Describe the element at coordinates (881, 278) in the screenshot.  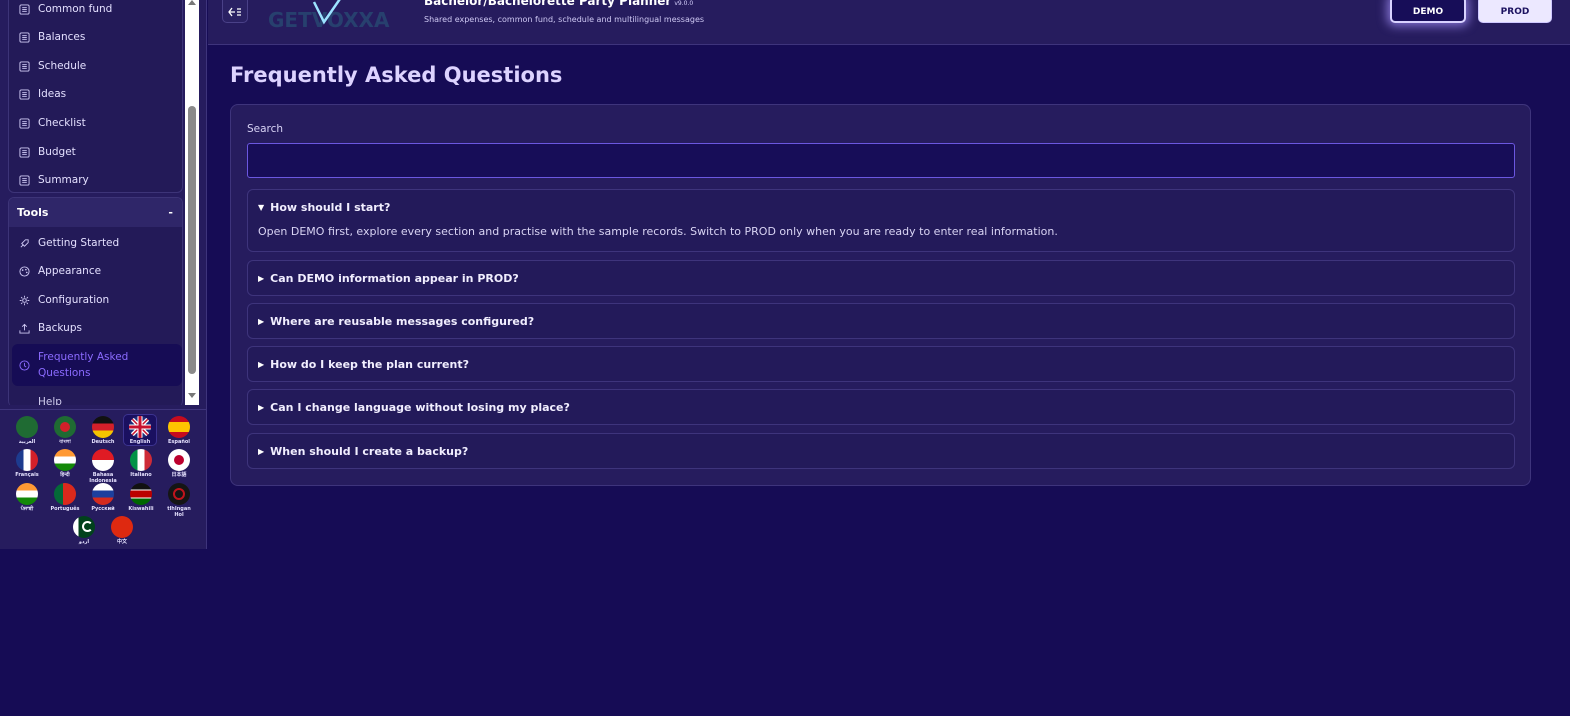
I see `faq-item: ▶ Can DEMO information appear in PROD?` at that location.